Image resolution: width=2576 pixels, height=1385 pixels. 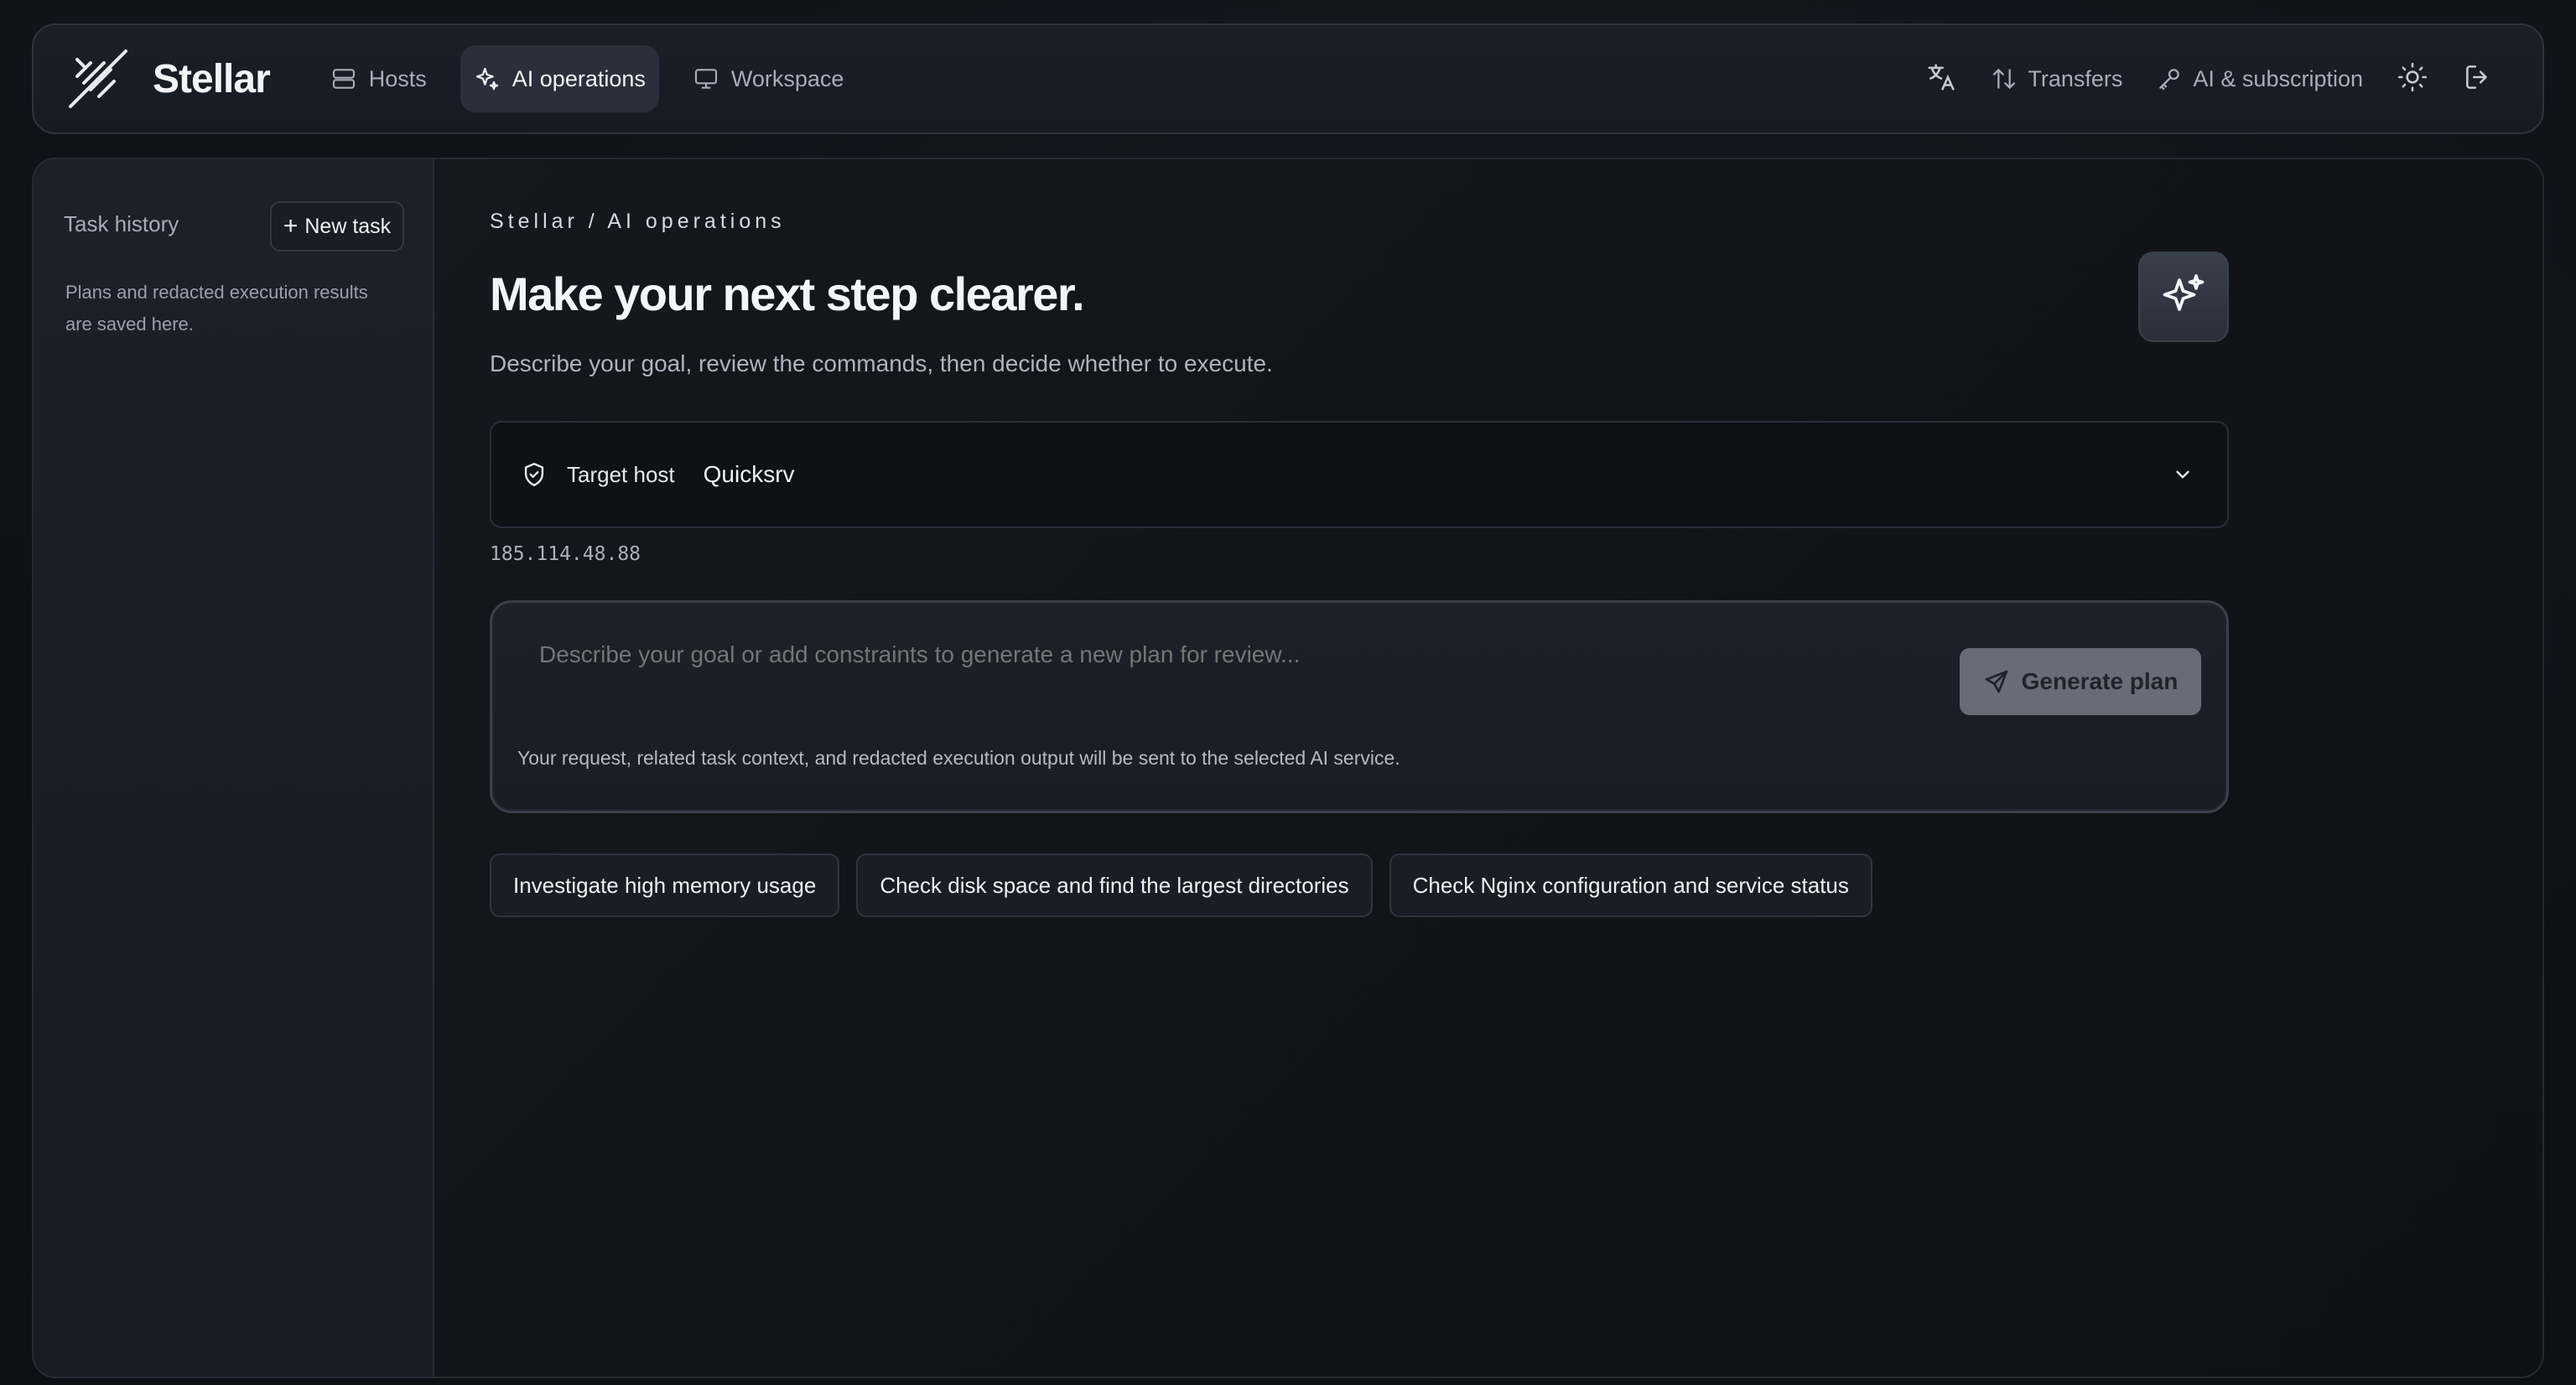 I want to click on nav-item-workspace: Workspace, so click(x=768, y=79).